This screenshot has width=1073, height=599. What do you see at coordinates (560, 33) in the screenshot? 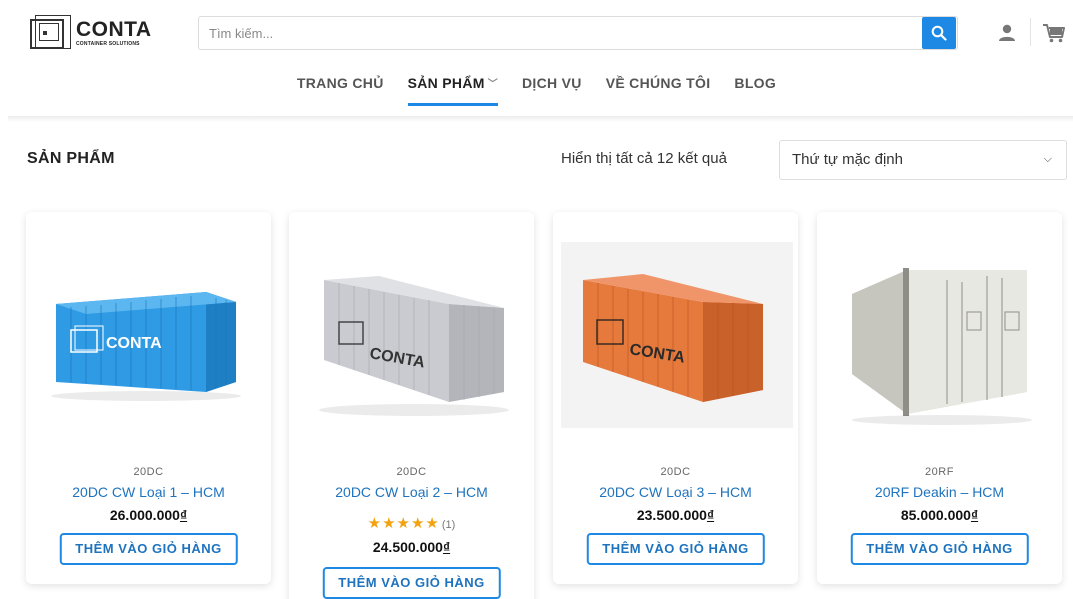
I see `search-input` at bounding box center [560, 33].